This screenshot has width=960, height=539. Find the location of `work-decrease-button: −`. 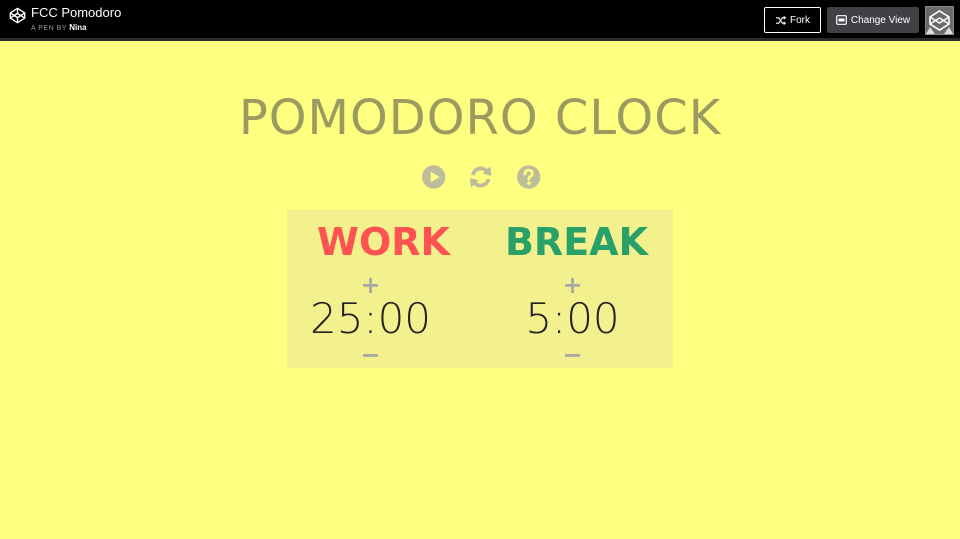

work-decrease-button: − is located at coordinates (370, 355).